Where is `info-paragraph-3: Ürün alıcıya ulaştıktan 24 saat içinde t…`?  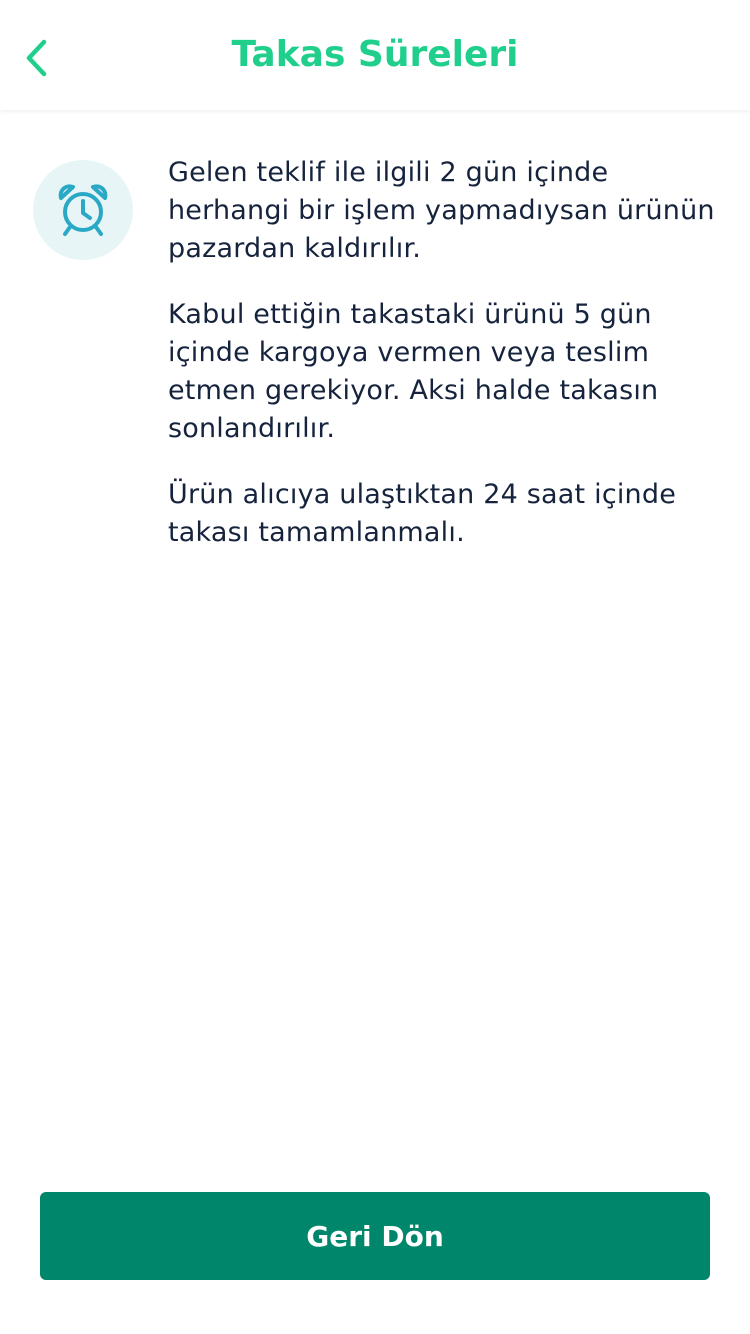 info-paragraph-3: Ürün alıcıya ulaştıktan 24 saat içinde t… is located at coordinates (422, 513).